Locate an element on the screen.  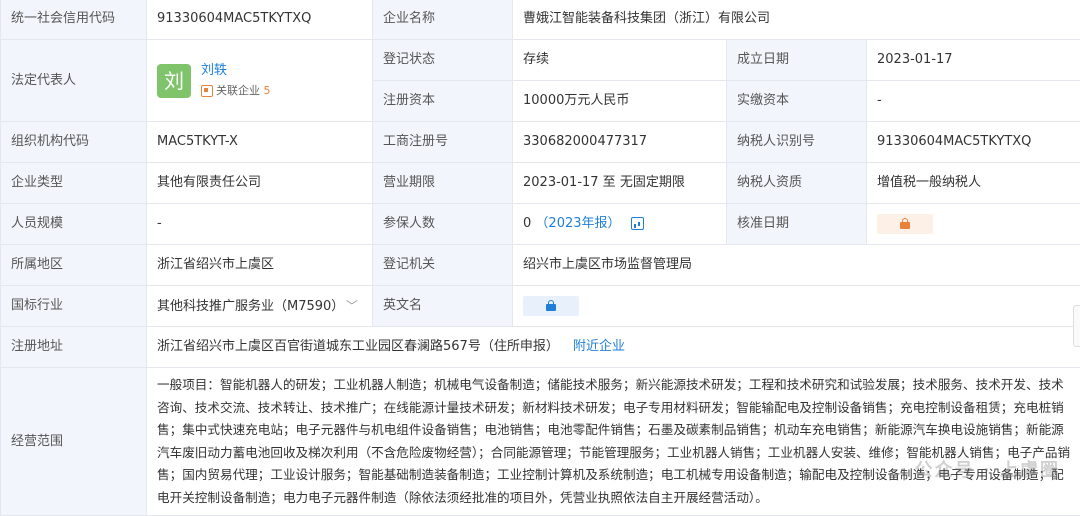
table-row: 人员规模 - 参保人数 0 （2023年报） 核准日期 is located at coordinates (540, 224).